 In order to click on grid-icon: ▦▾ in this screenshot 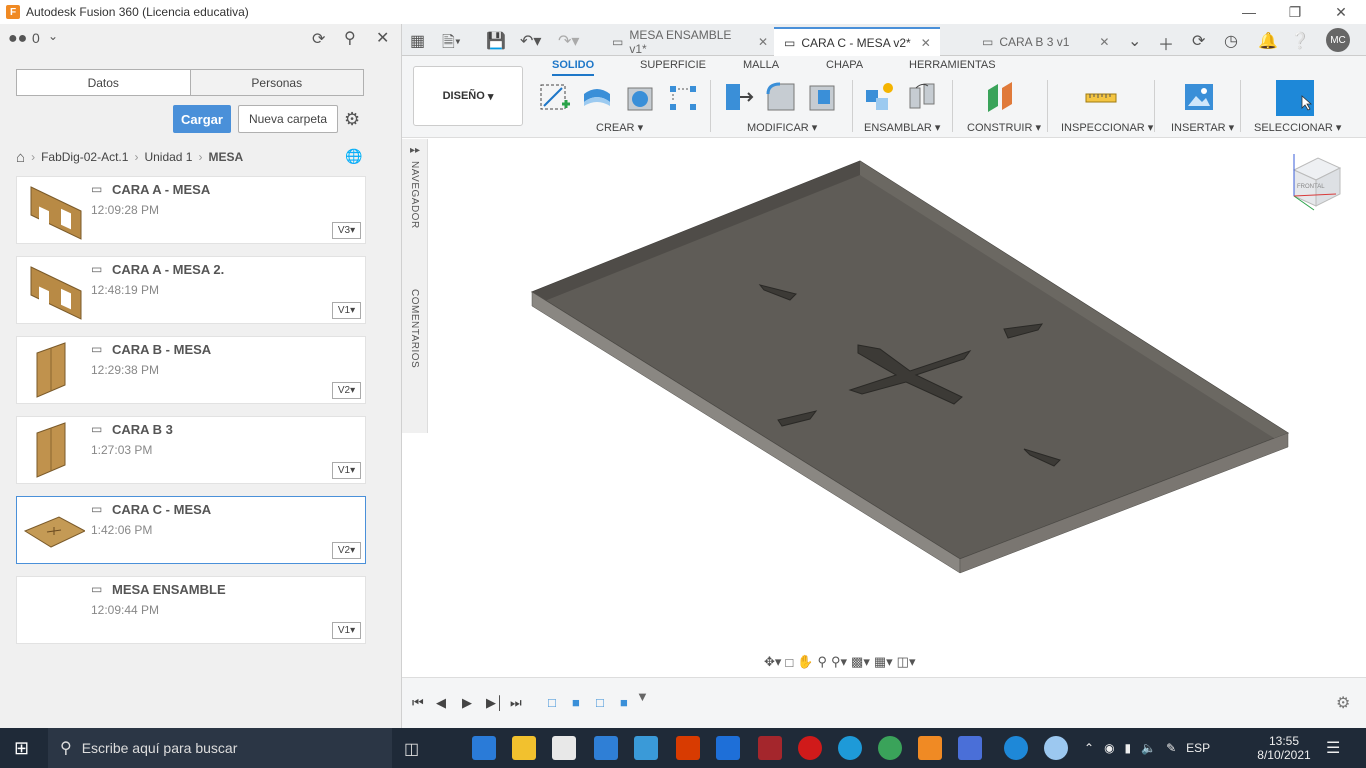, I will do `click(883, 662)`.